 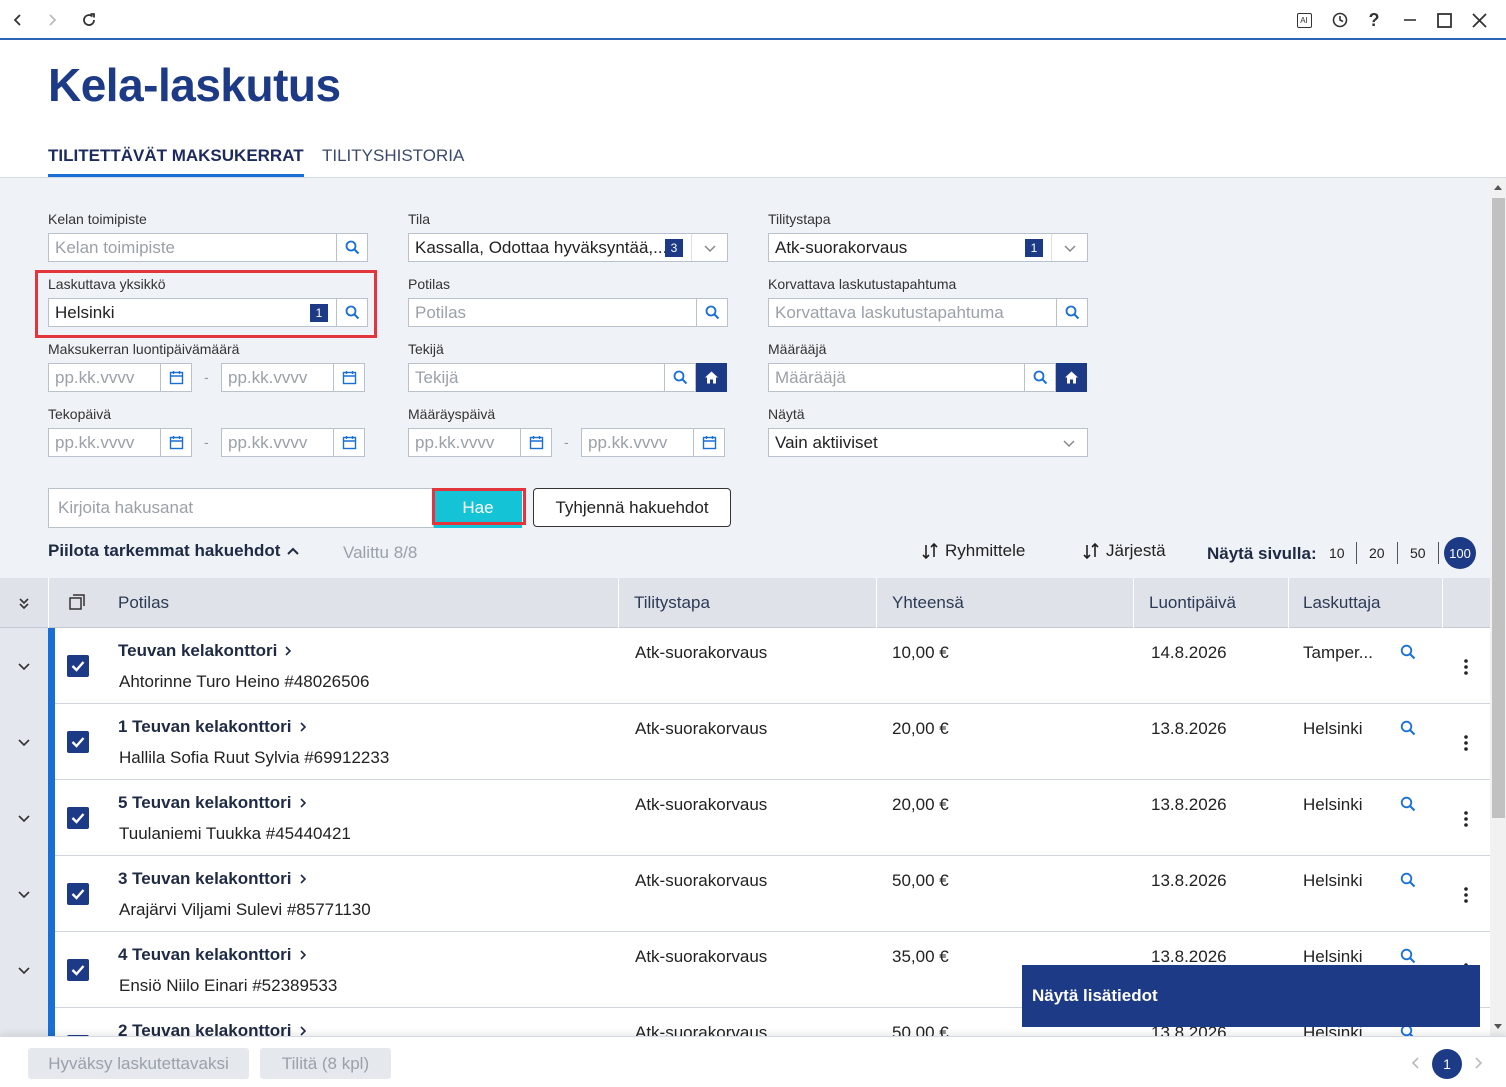 What do you see at coordinates (1418, 553) in the screenshot?
I see `per-page-50: 50` at bounding box center [1418, 553].